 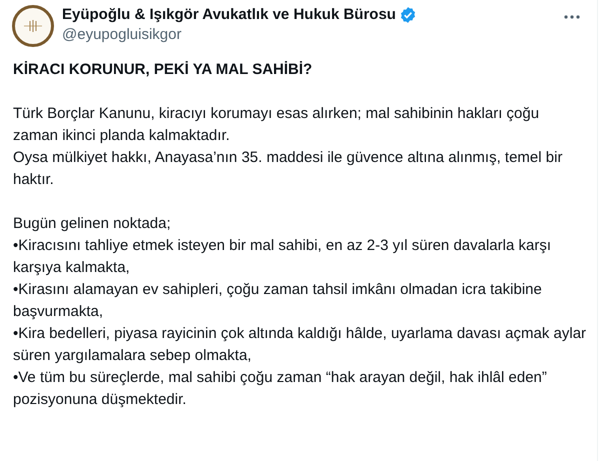 I want to click on post-paragraph: •Kirasını alamayan ev sahipleri, çoğu zaman tahsil imkânı olmadan icra takibine başvurmakta,, so click(x=278, y=301).